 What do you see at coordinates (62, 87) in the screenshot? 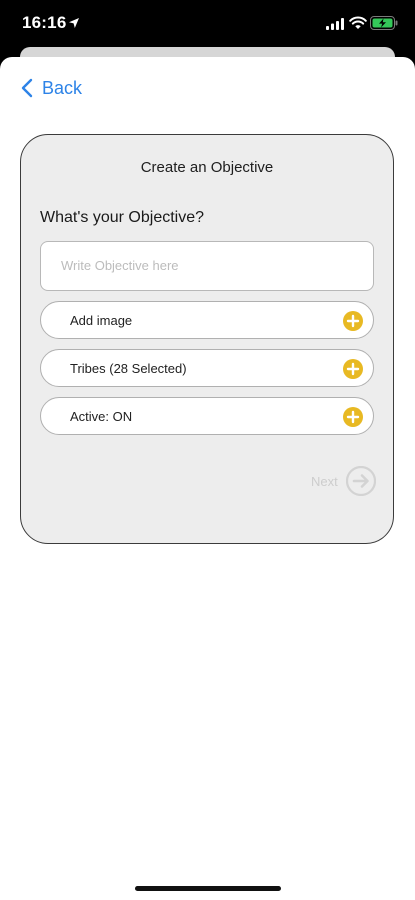
I see `back-label: Back` at bounding box center [62, 87].